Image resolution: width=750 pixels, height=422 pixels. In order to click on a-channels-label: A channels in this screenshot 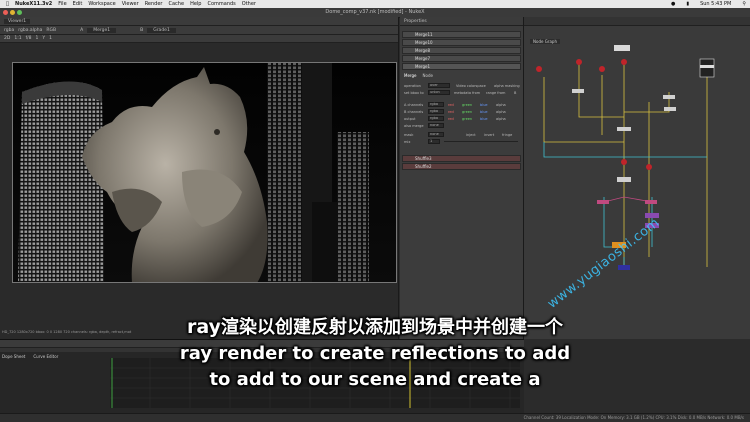, I will do `click(414, 105)`.